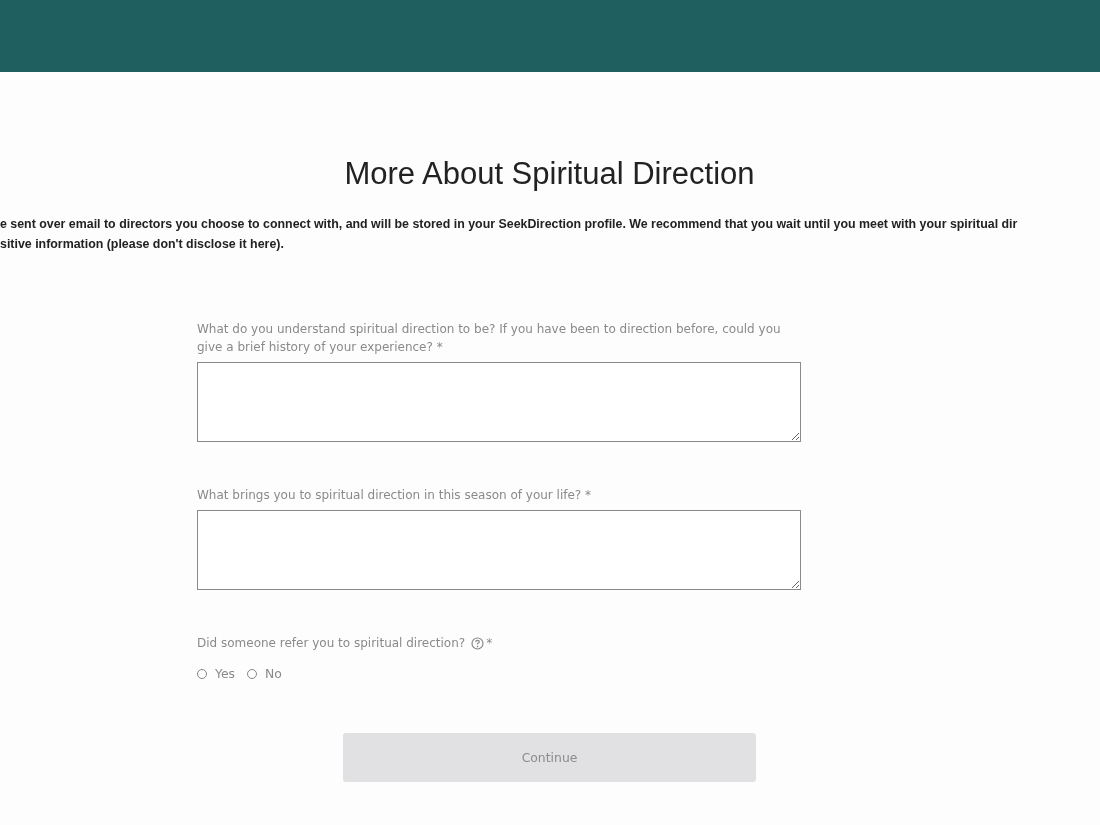  Describe the element at coordinates (142, 244) in the screenshot. I see `intro-text: sitive information (please don't disclose it here).` at that location.